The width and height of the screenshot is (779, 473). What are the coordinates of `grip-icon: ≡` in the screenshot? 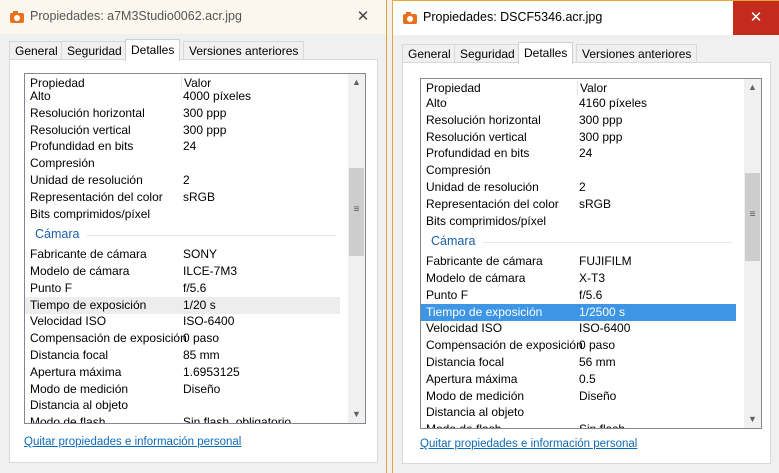 It's located at (356, 209).